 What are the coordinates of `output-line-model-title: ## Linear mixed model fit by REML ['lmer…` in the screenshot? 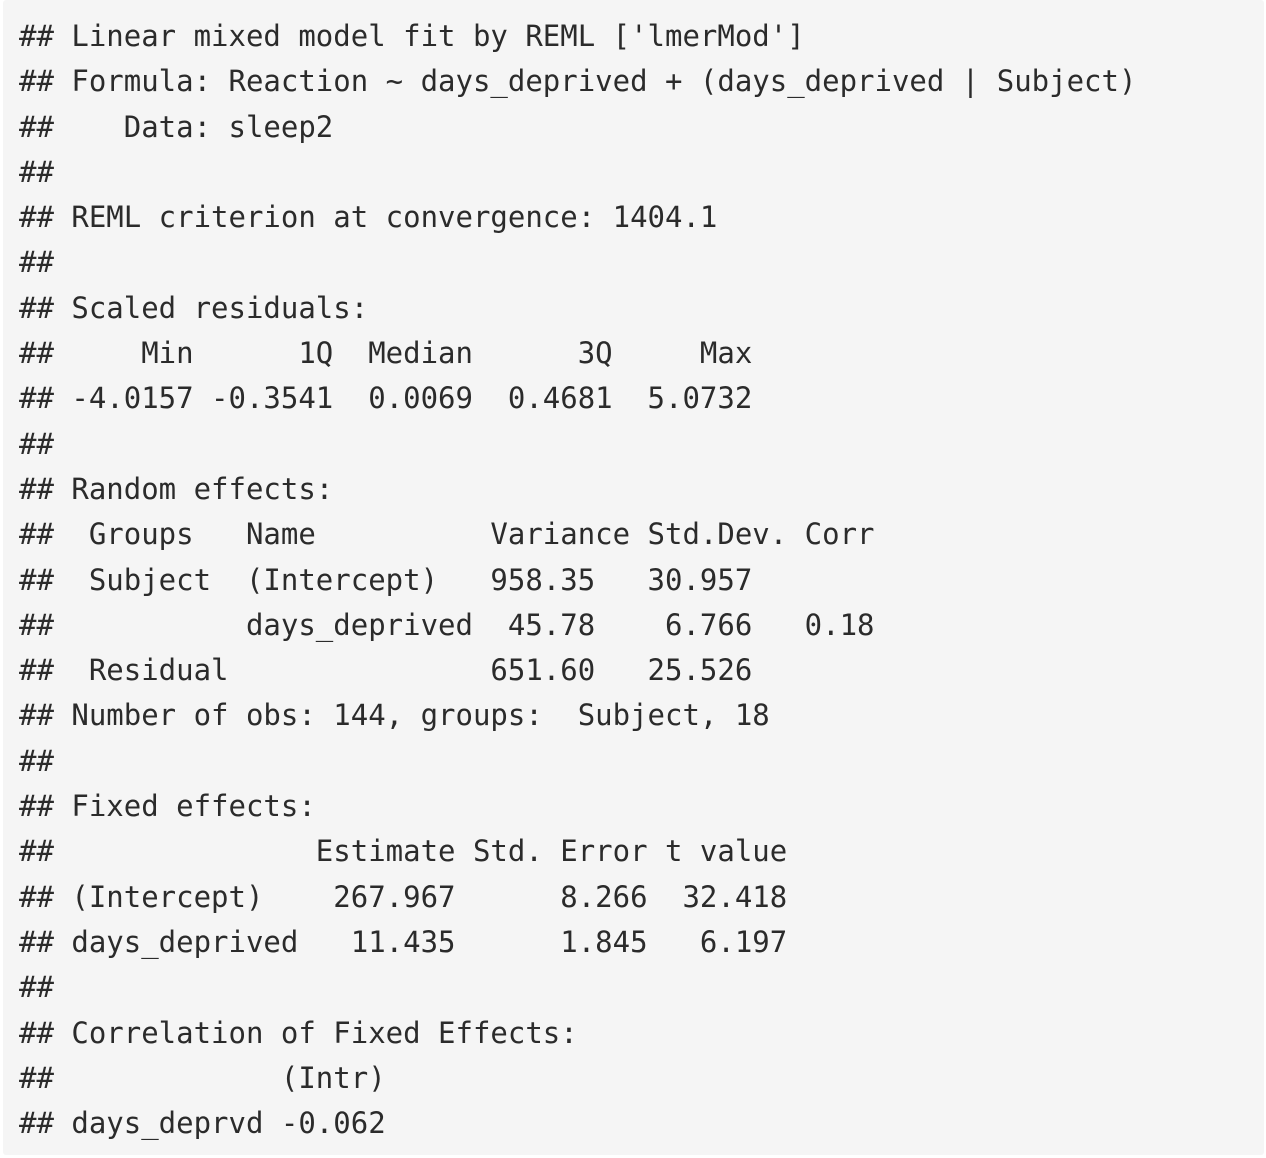 It's located at (412, 36).